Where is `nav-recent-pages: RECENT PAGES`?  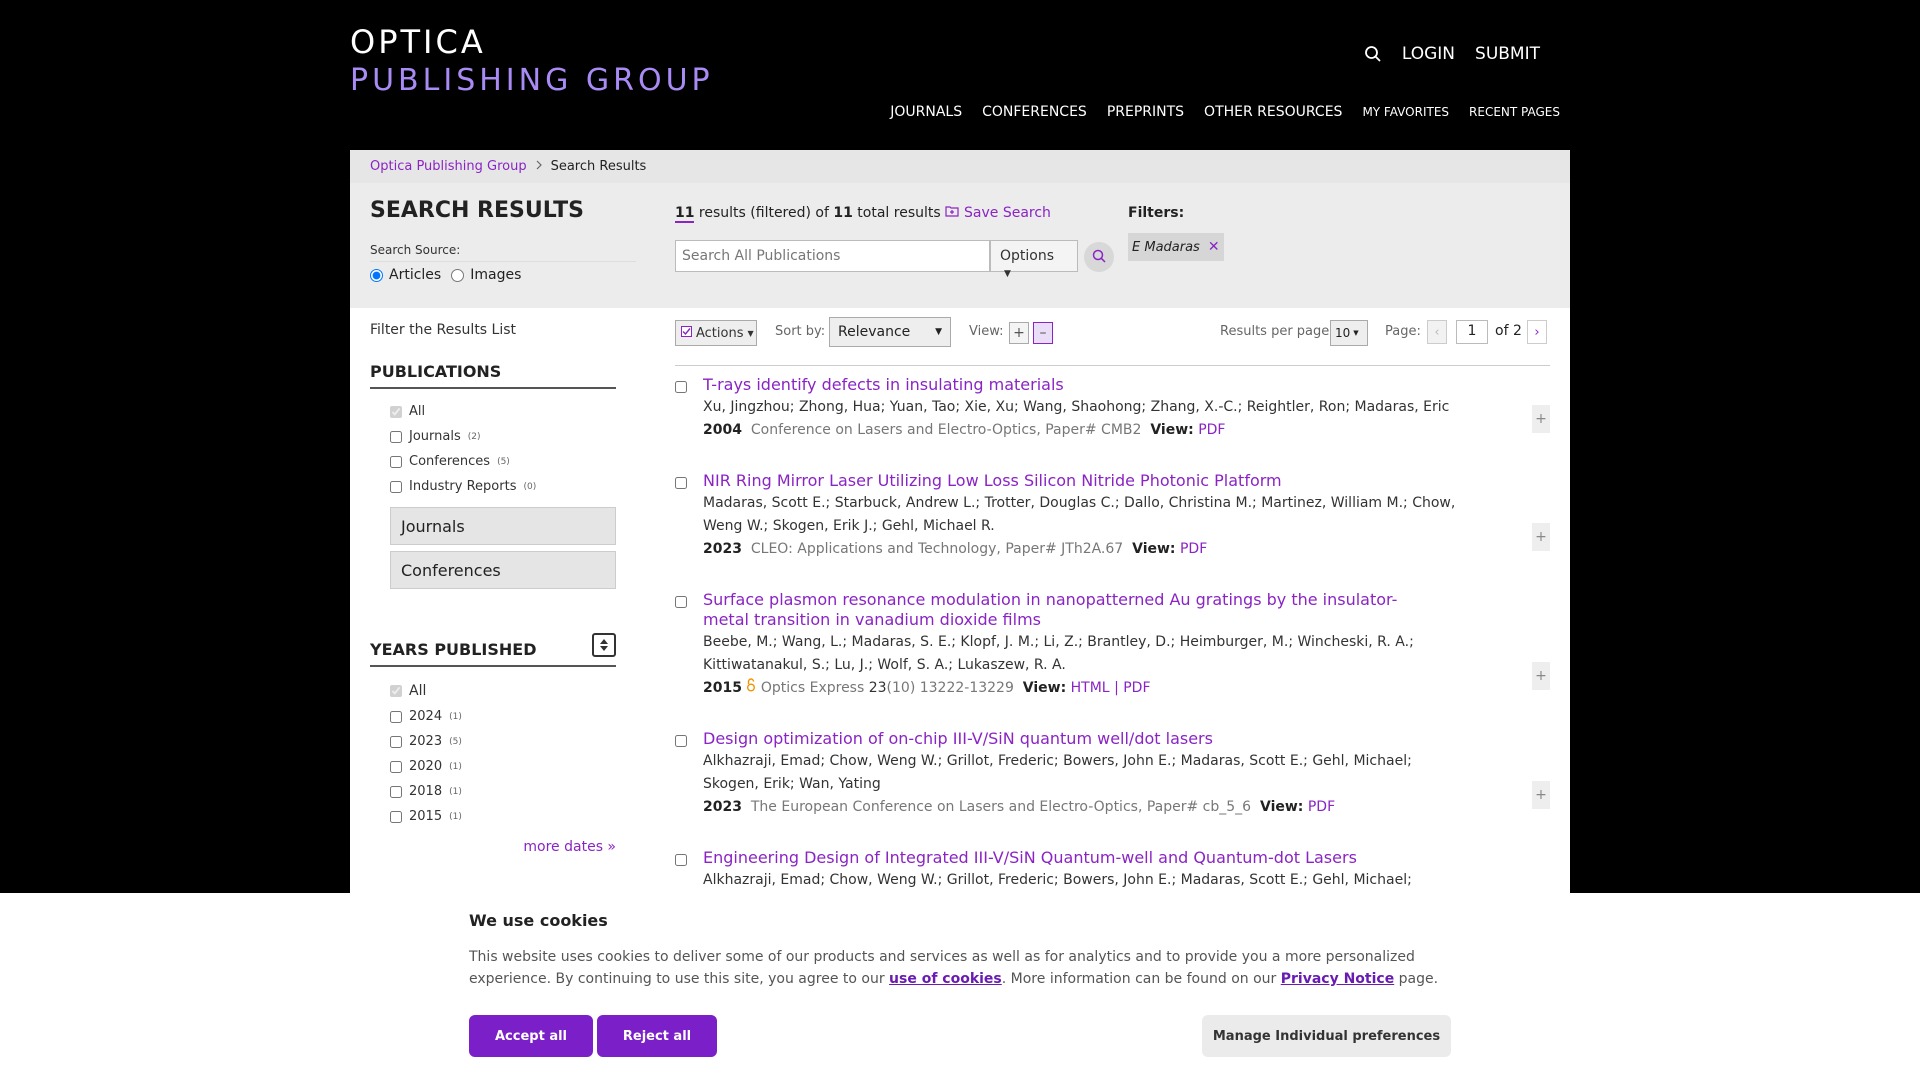 nav-recent-pages: RECENT PAGES is located at coordinates (1514, 112).